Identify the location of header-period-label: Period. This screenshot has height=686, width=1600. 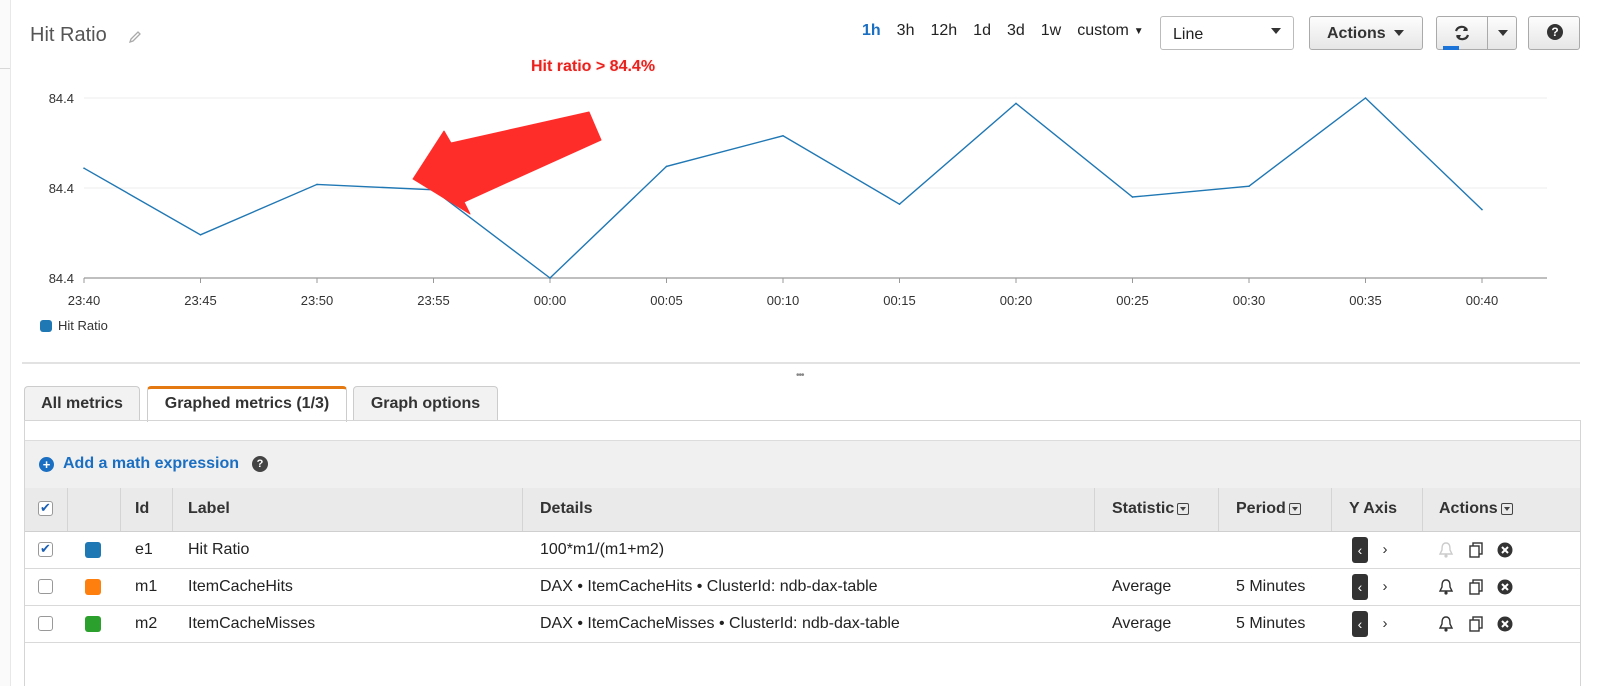
(1261, 508).